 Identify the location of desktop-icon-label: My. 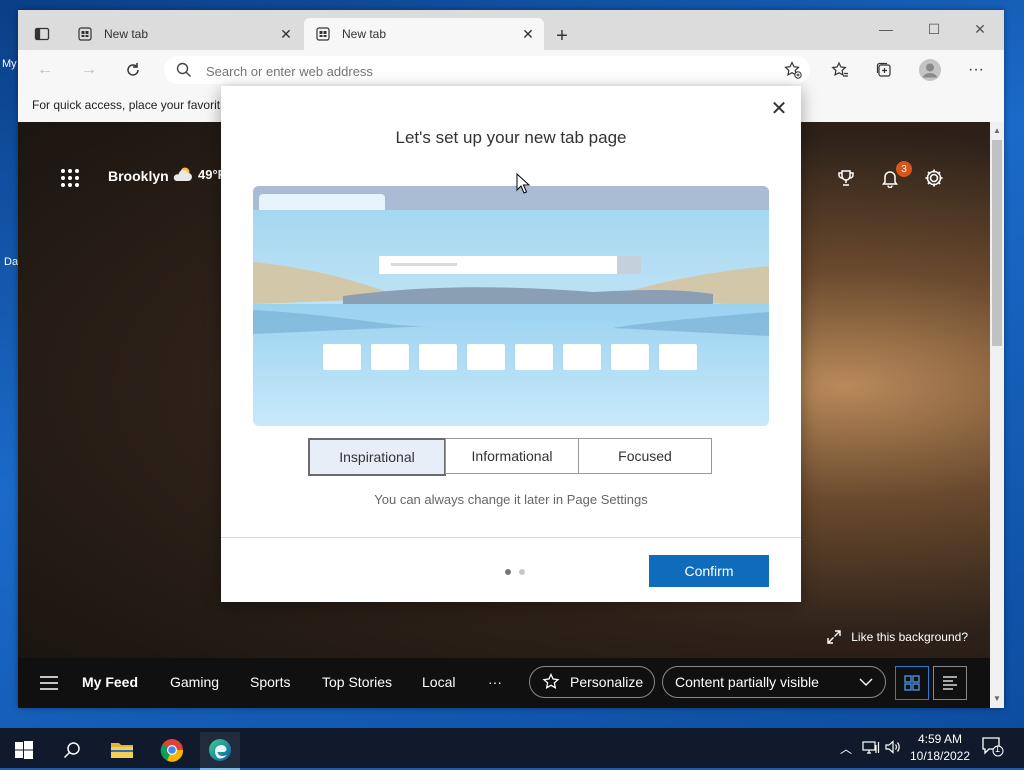
(9, 64).